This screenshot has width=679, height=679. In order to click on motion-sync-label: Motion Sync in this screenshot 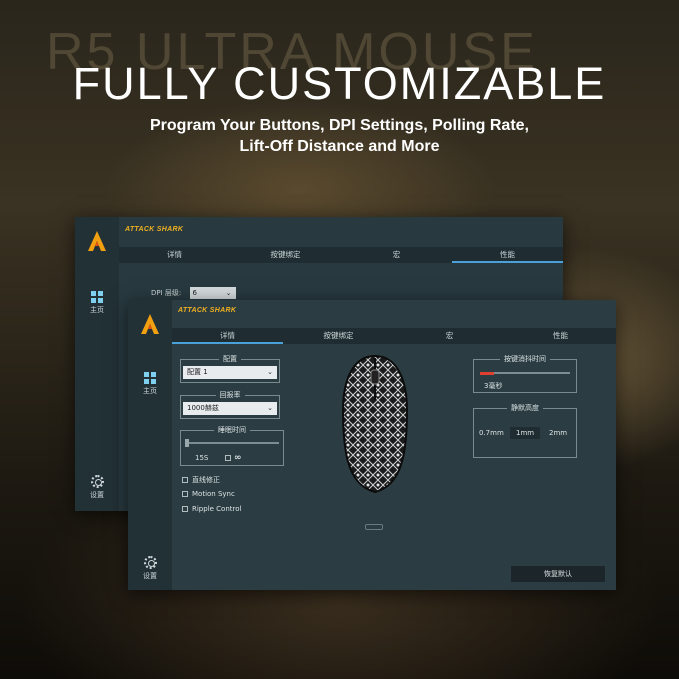, I will do `click(213, 494)`.